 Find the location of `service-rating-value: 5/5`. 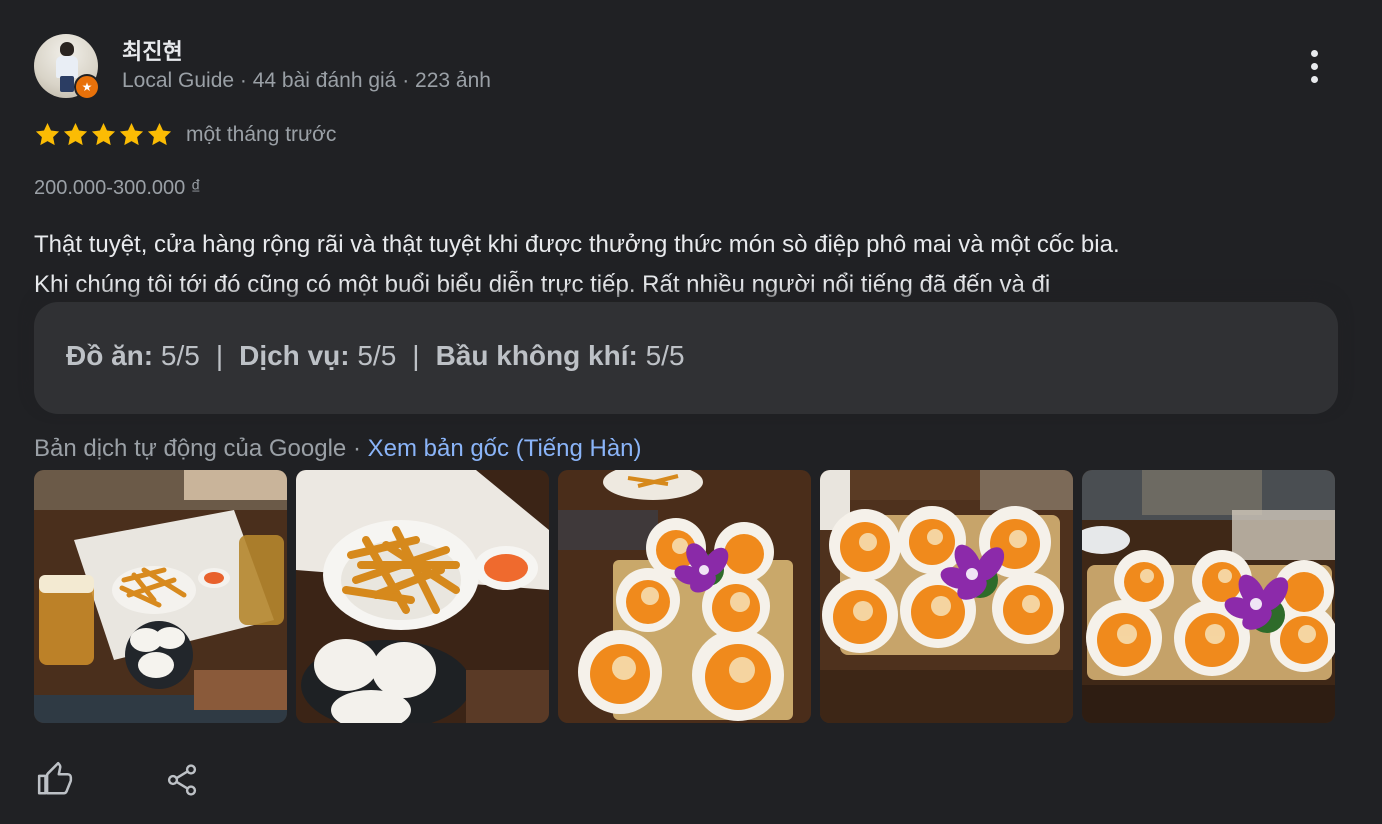

service-rating-value: 5/5 is located at coordinates (377, 355).